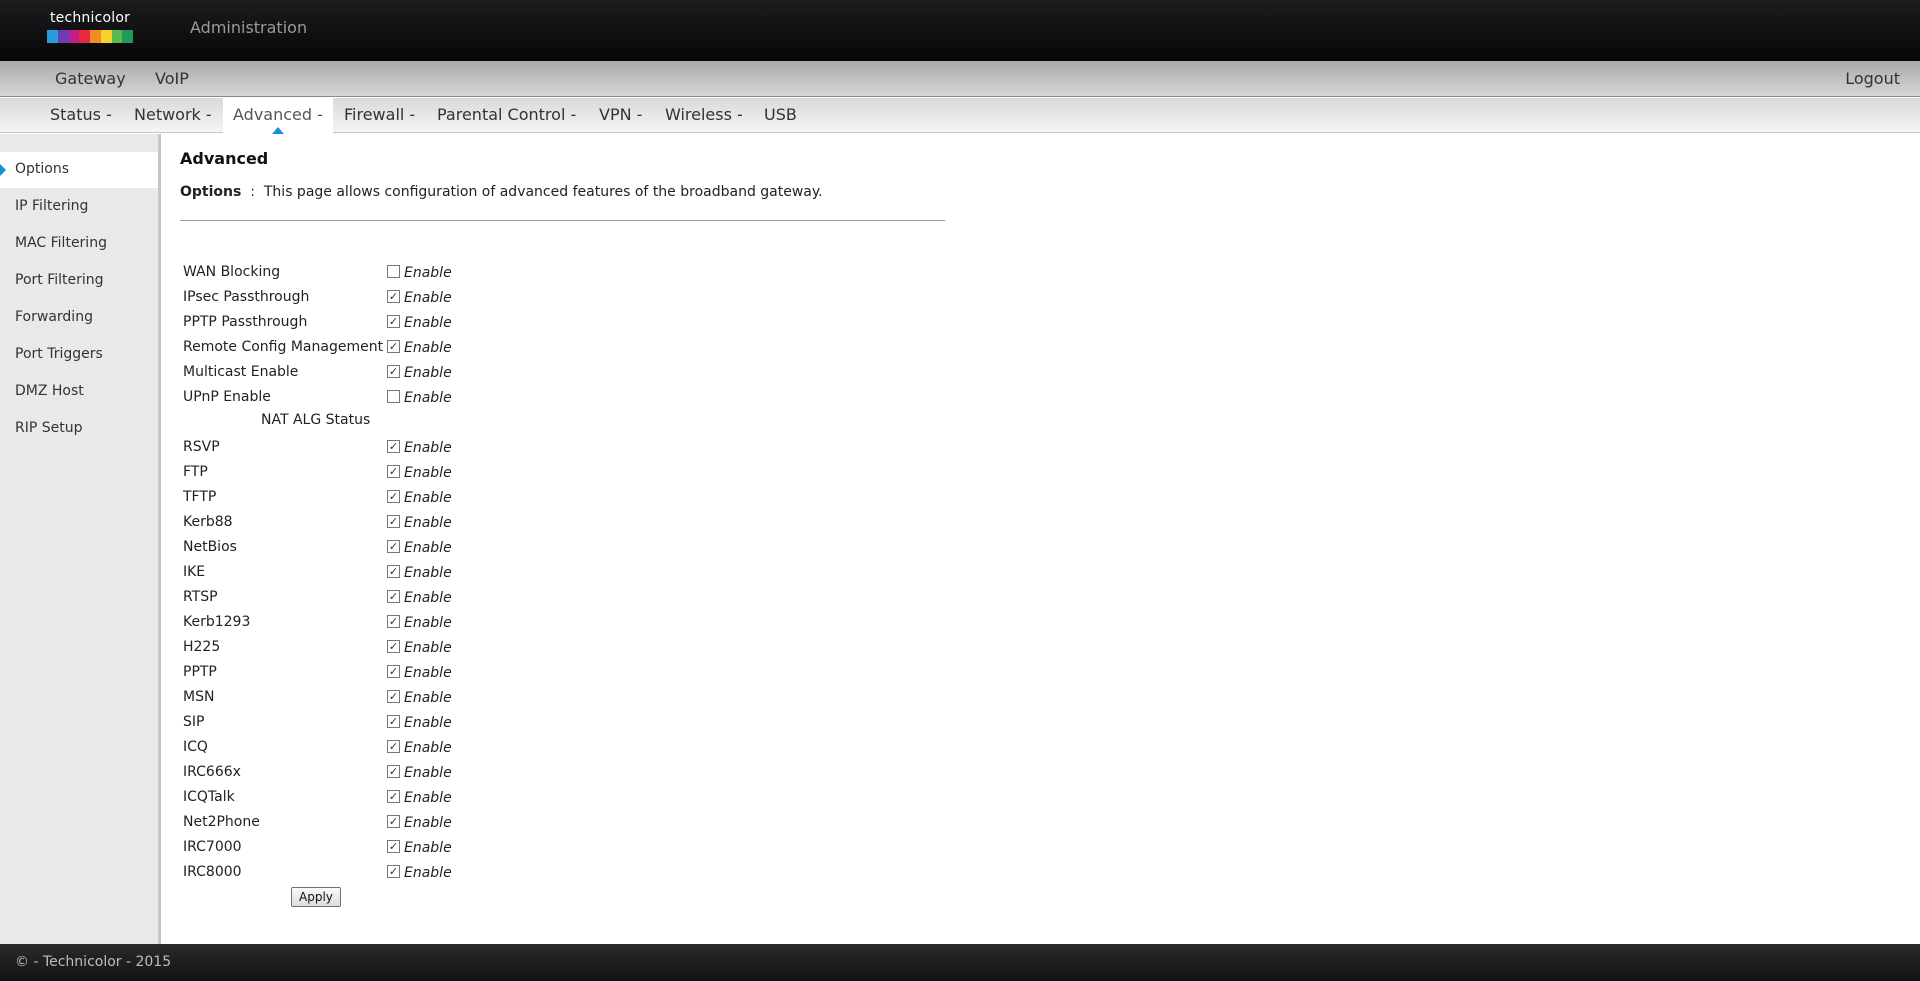 The height and width of the screenshot is (981, 1920). What do you see at coordinates (59, 280) in the screenshot?
I see `sidebar-item-port-filtering: Port Filtering` at bounding box center [59, 280].